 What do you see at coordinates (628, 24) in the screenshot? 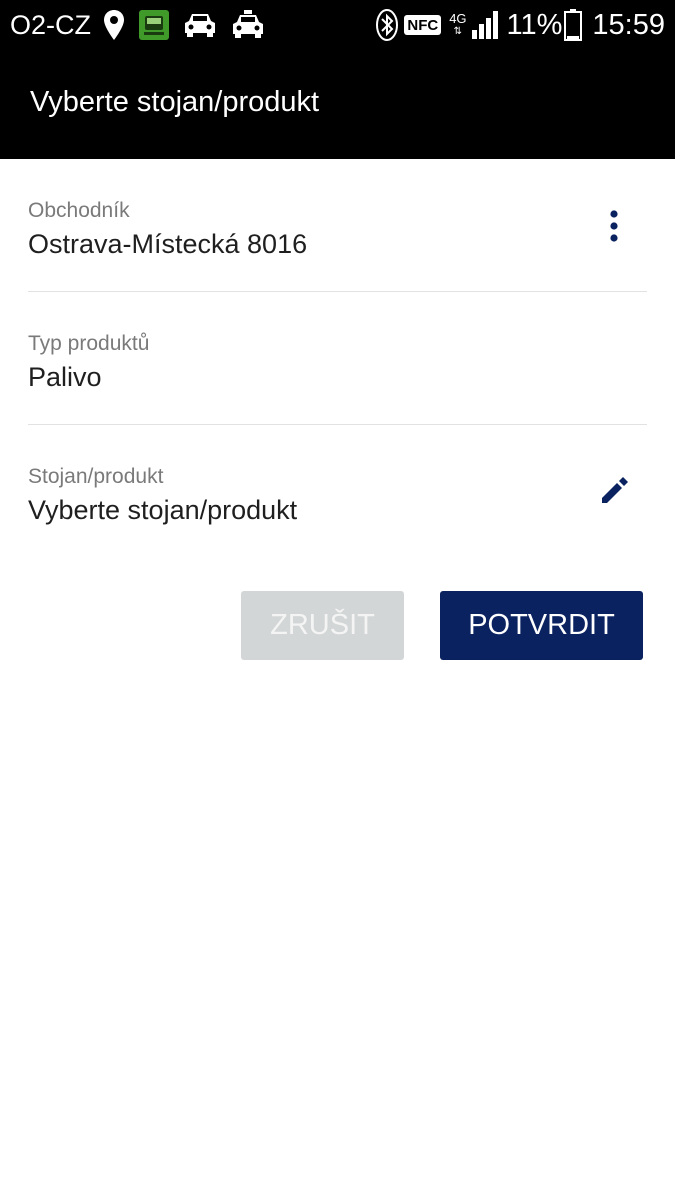
I see `status-clock: 15:59` at bounding box center [628, 24].